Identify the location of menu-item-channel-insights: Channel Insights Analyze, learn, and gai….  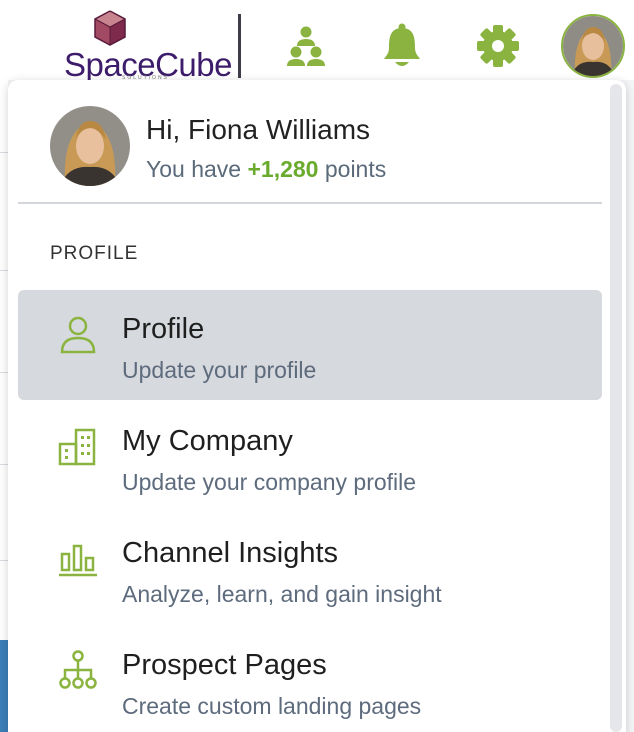
(310, 569).